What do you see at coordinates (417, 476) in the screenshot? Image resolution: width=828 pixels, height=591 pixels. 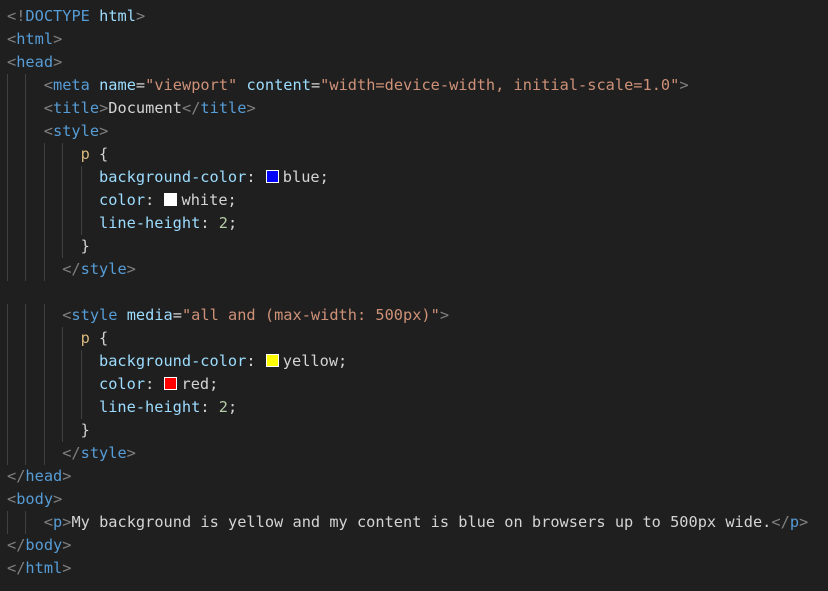 I see `code-line: </head>` at bounding box center [417, 476].